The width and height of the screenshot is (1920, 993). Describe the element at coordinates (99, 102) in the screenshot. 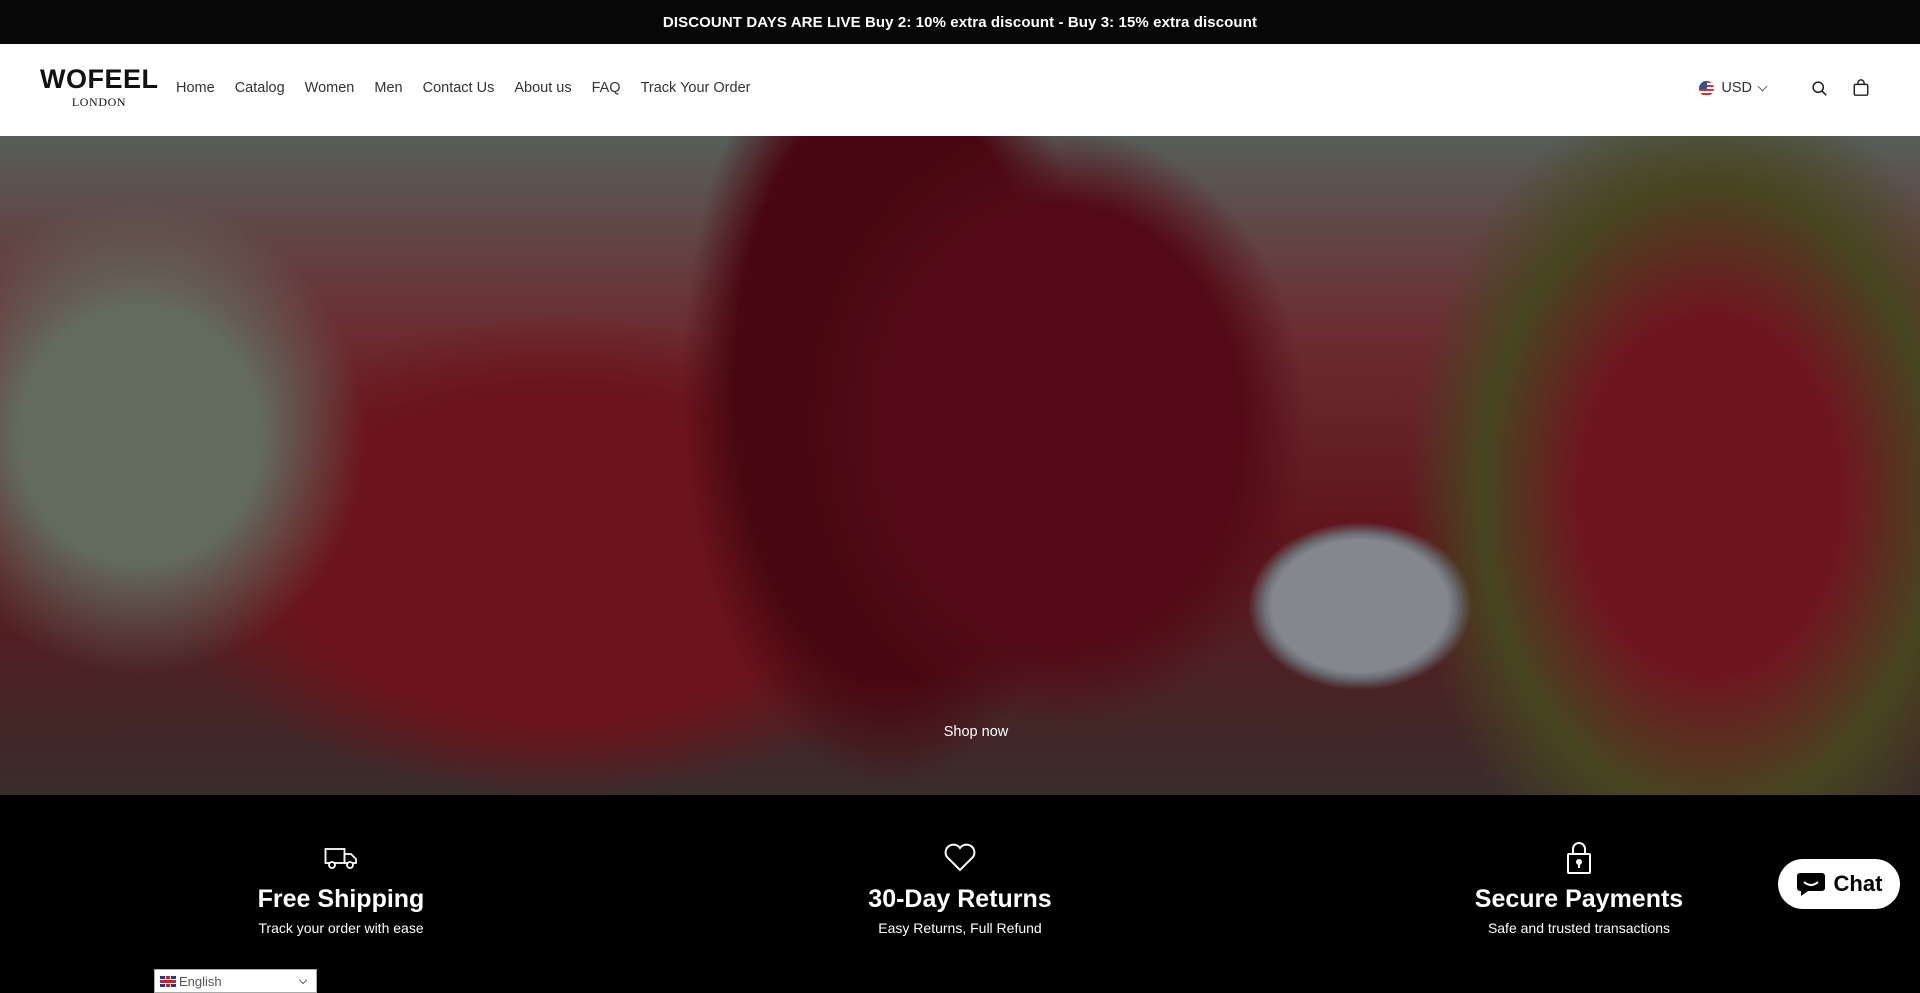

I see `logo-sub: LONDON` at that location.